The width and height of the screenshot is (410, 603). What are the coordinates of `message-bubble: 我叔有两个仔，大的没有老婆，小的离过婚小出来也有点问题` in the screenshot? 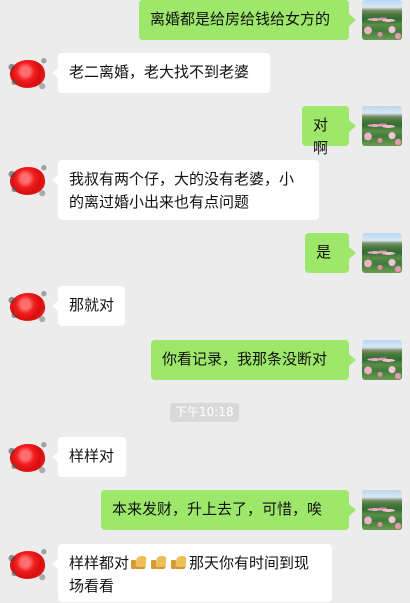 It's located at (185, 190).